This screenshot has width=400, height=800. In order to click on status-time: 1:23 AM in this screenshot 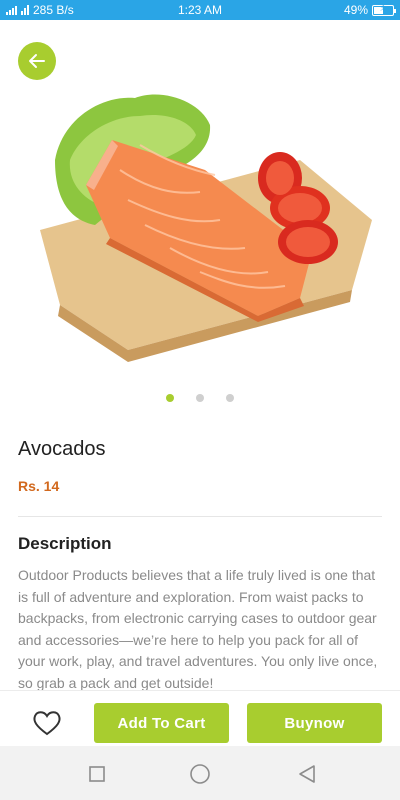, I will do `click(200, 10)`.